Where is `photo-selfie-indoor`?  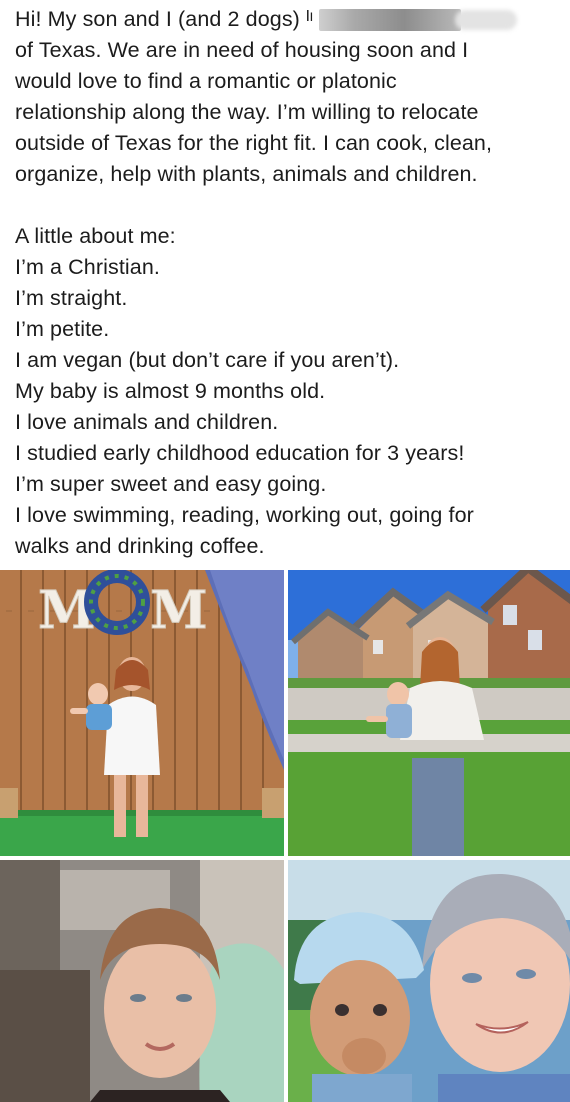
photo-selfie-indoor is located at coordinates (142, 981).